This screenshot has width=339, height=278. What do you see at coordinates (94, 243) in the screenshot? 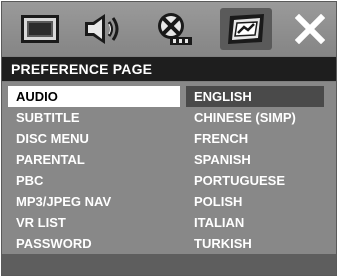
I see `menu-item-password: PASSWORD` at bounding box center [94, 243].